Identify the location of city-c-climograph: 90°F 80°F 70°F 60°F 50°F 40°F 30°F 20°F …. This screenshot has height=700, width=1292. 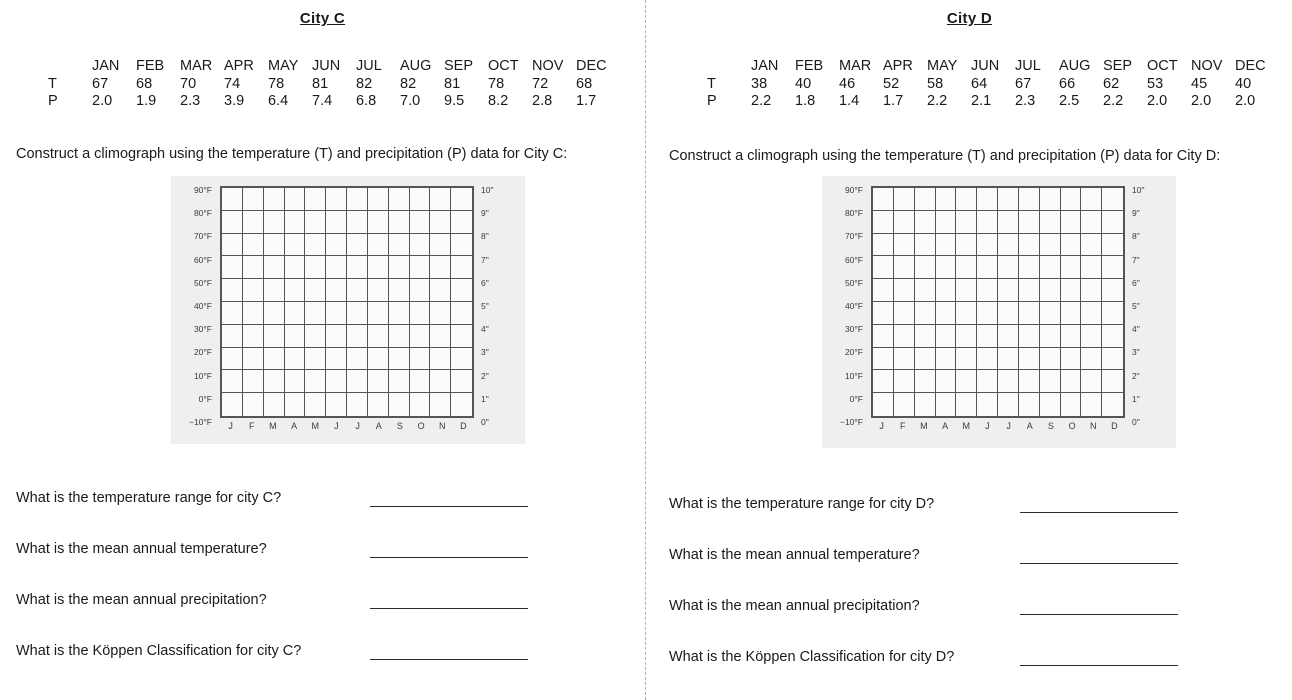
(348, 310).